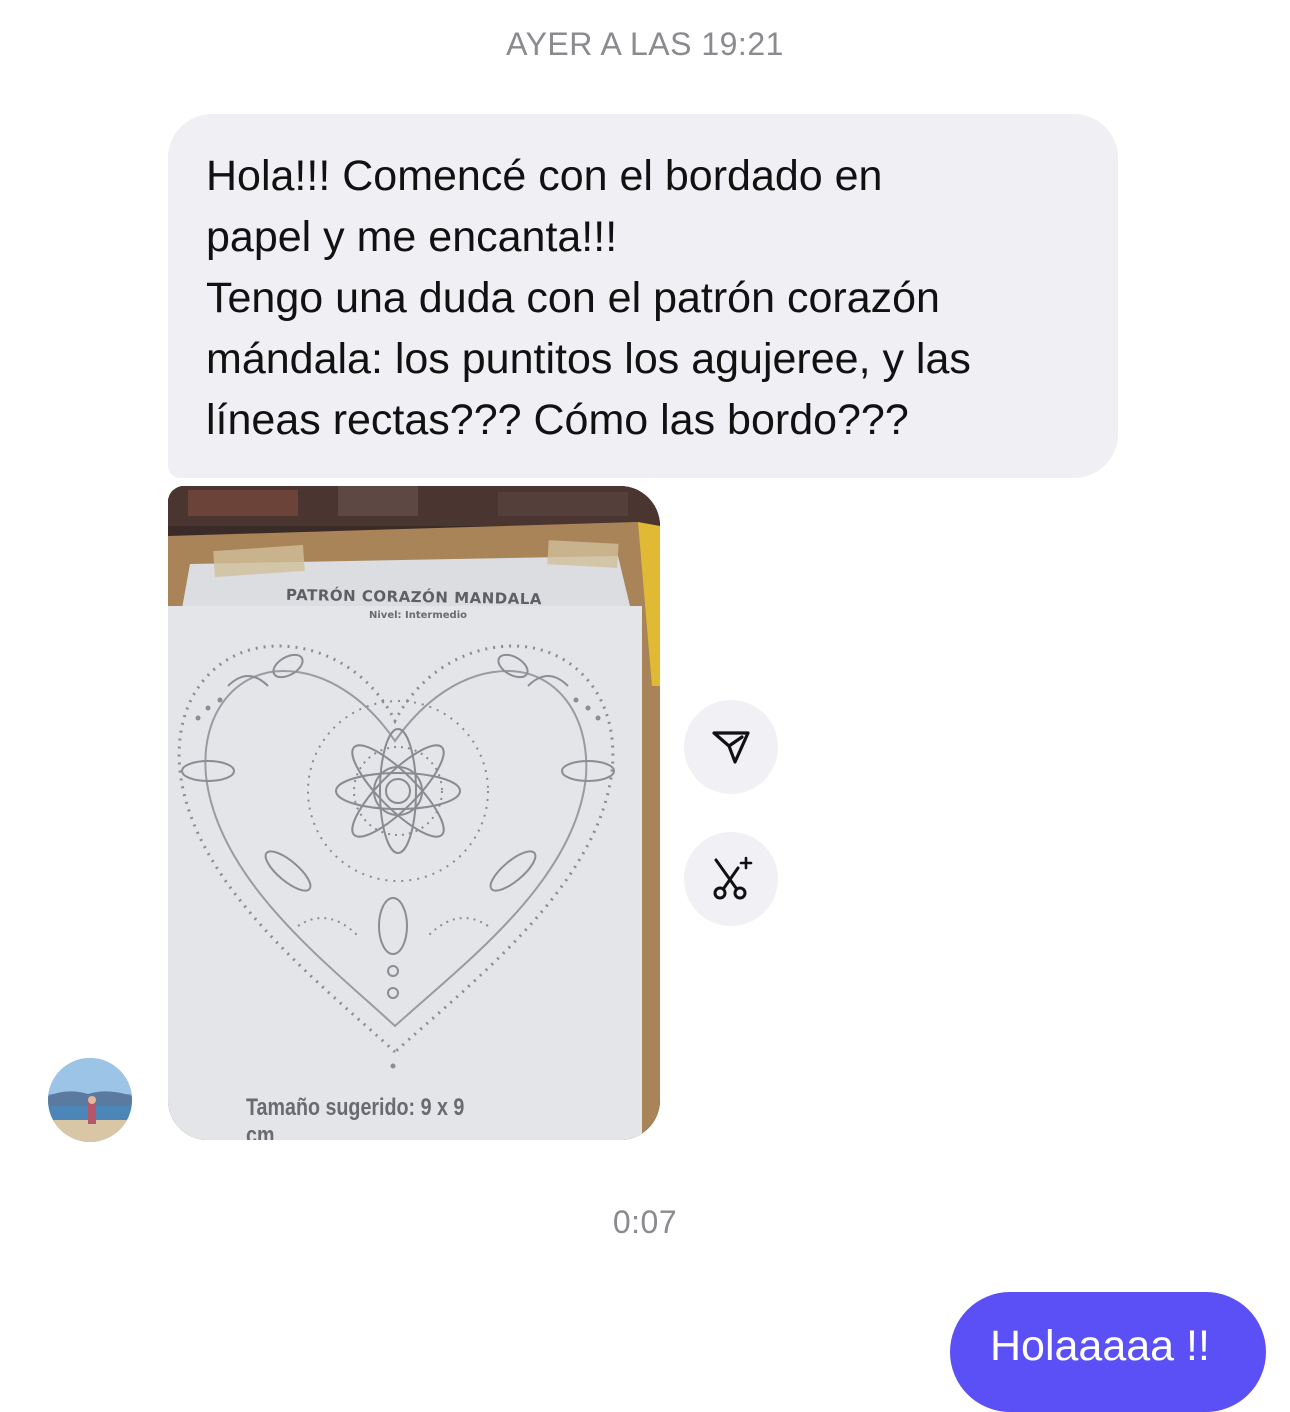 Image resolution: width=1290 pixels, height=1412 pixels. I want to click on message-timestamp: AYER A LAS 19:21, so click(645, 44).